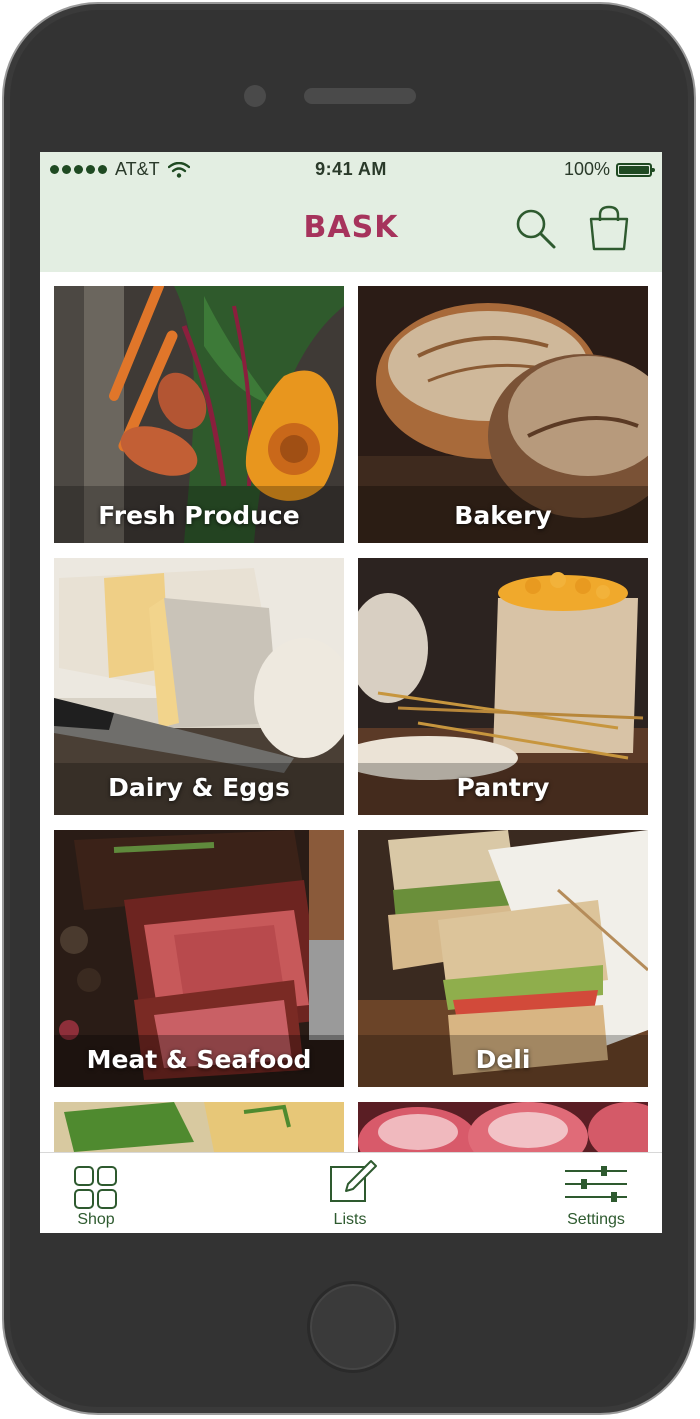 This screenshot has height=1419, width=700. Describe the element at coordinates (199, 414) in the screenshot. I see `category-tile-fresh-produce: Fresh Produce` at that location.